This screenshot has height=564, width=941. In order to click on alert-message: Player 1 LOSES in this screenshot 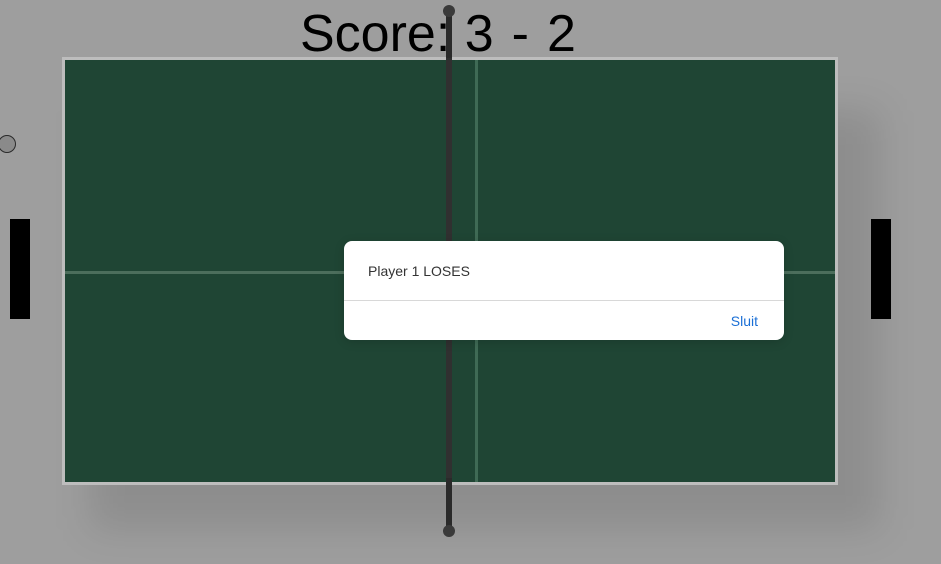, I will do `click(419, 271)`.